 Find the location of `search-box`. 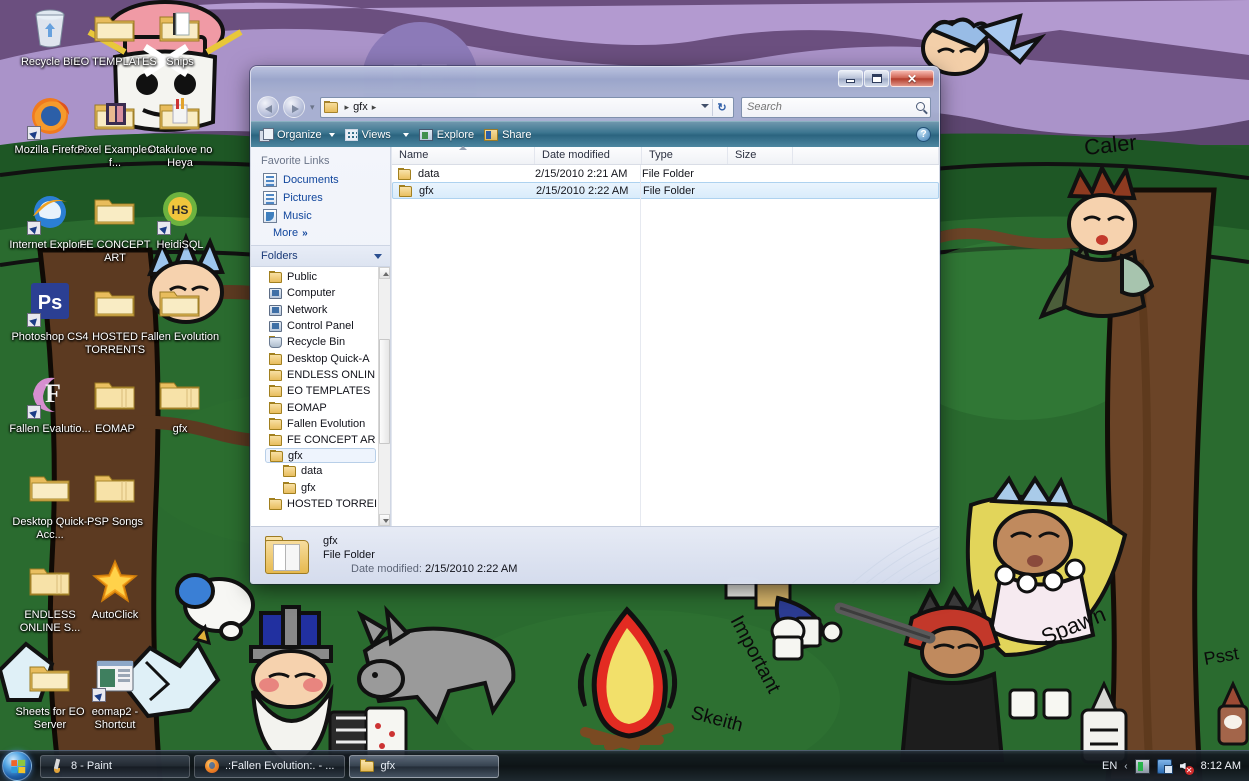

search-box is located at coordinates (836, 107).